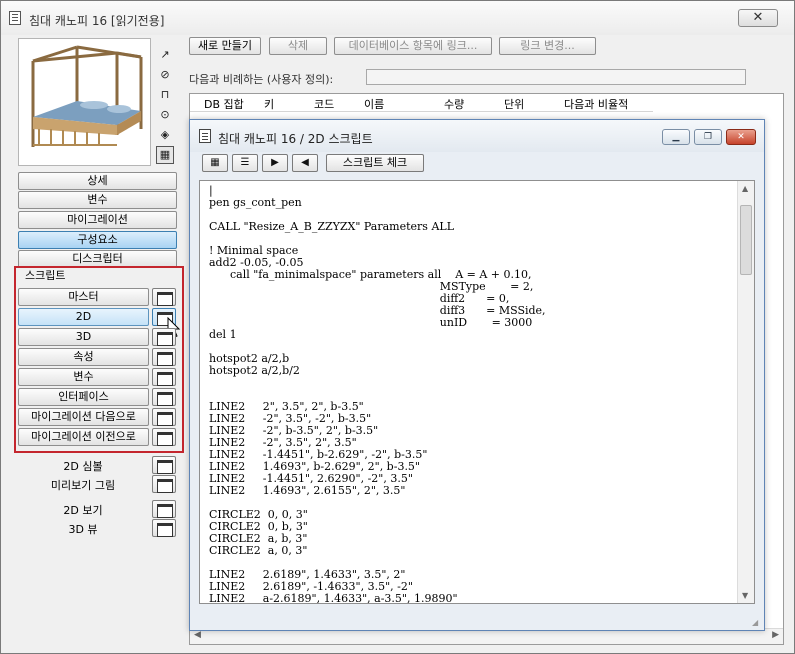  I want to click on script-backward-migration-window-icon, so click(164, 437).